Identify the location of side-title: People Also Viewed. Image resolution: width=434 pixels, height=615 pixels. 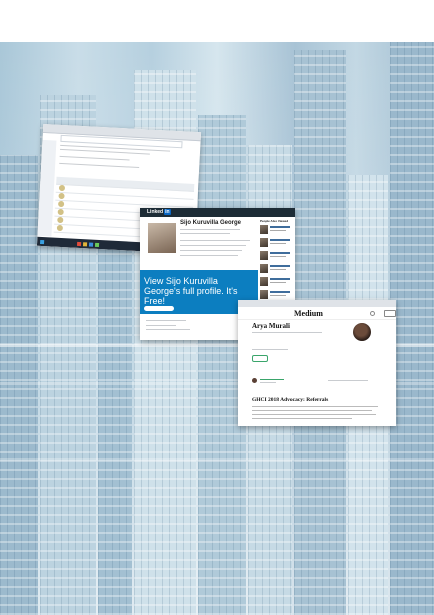
(274, 221).